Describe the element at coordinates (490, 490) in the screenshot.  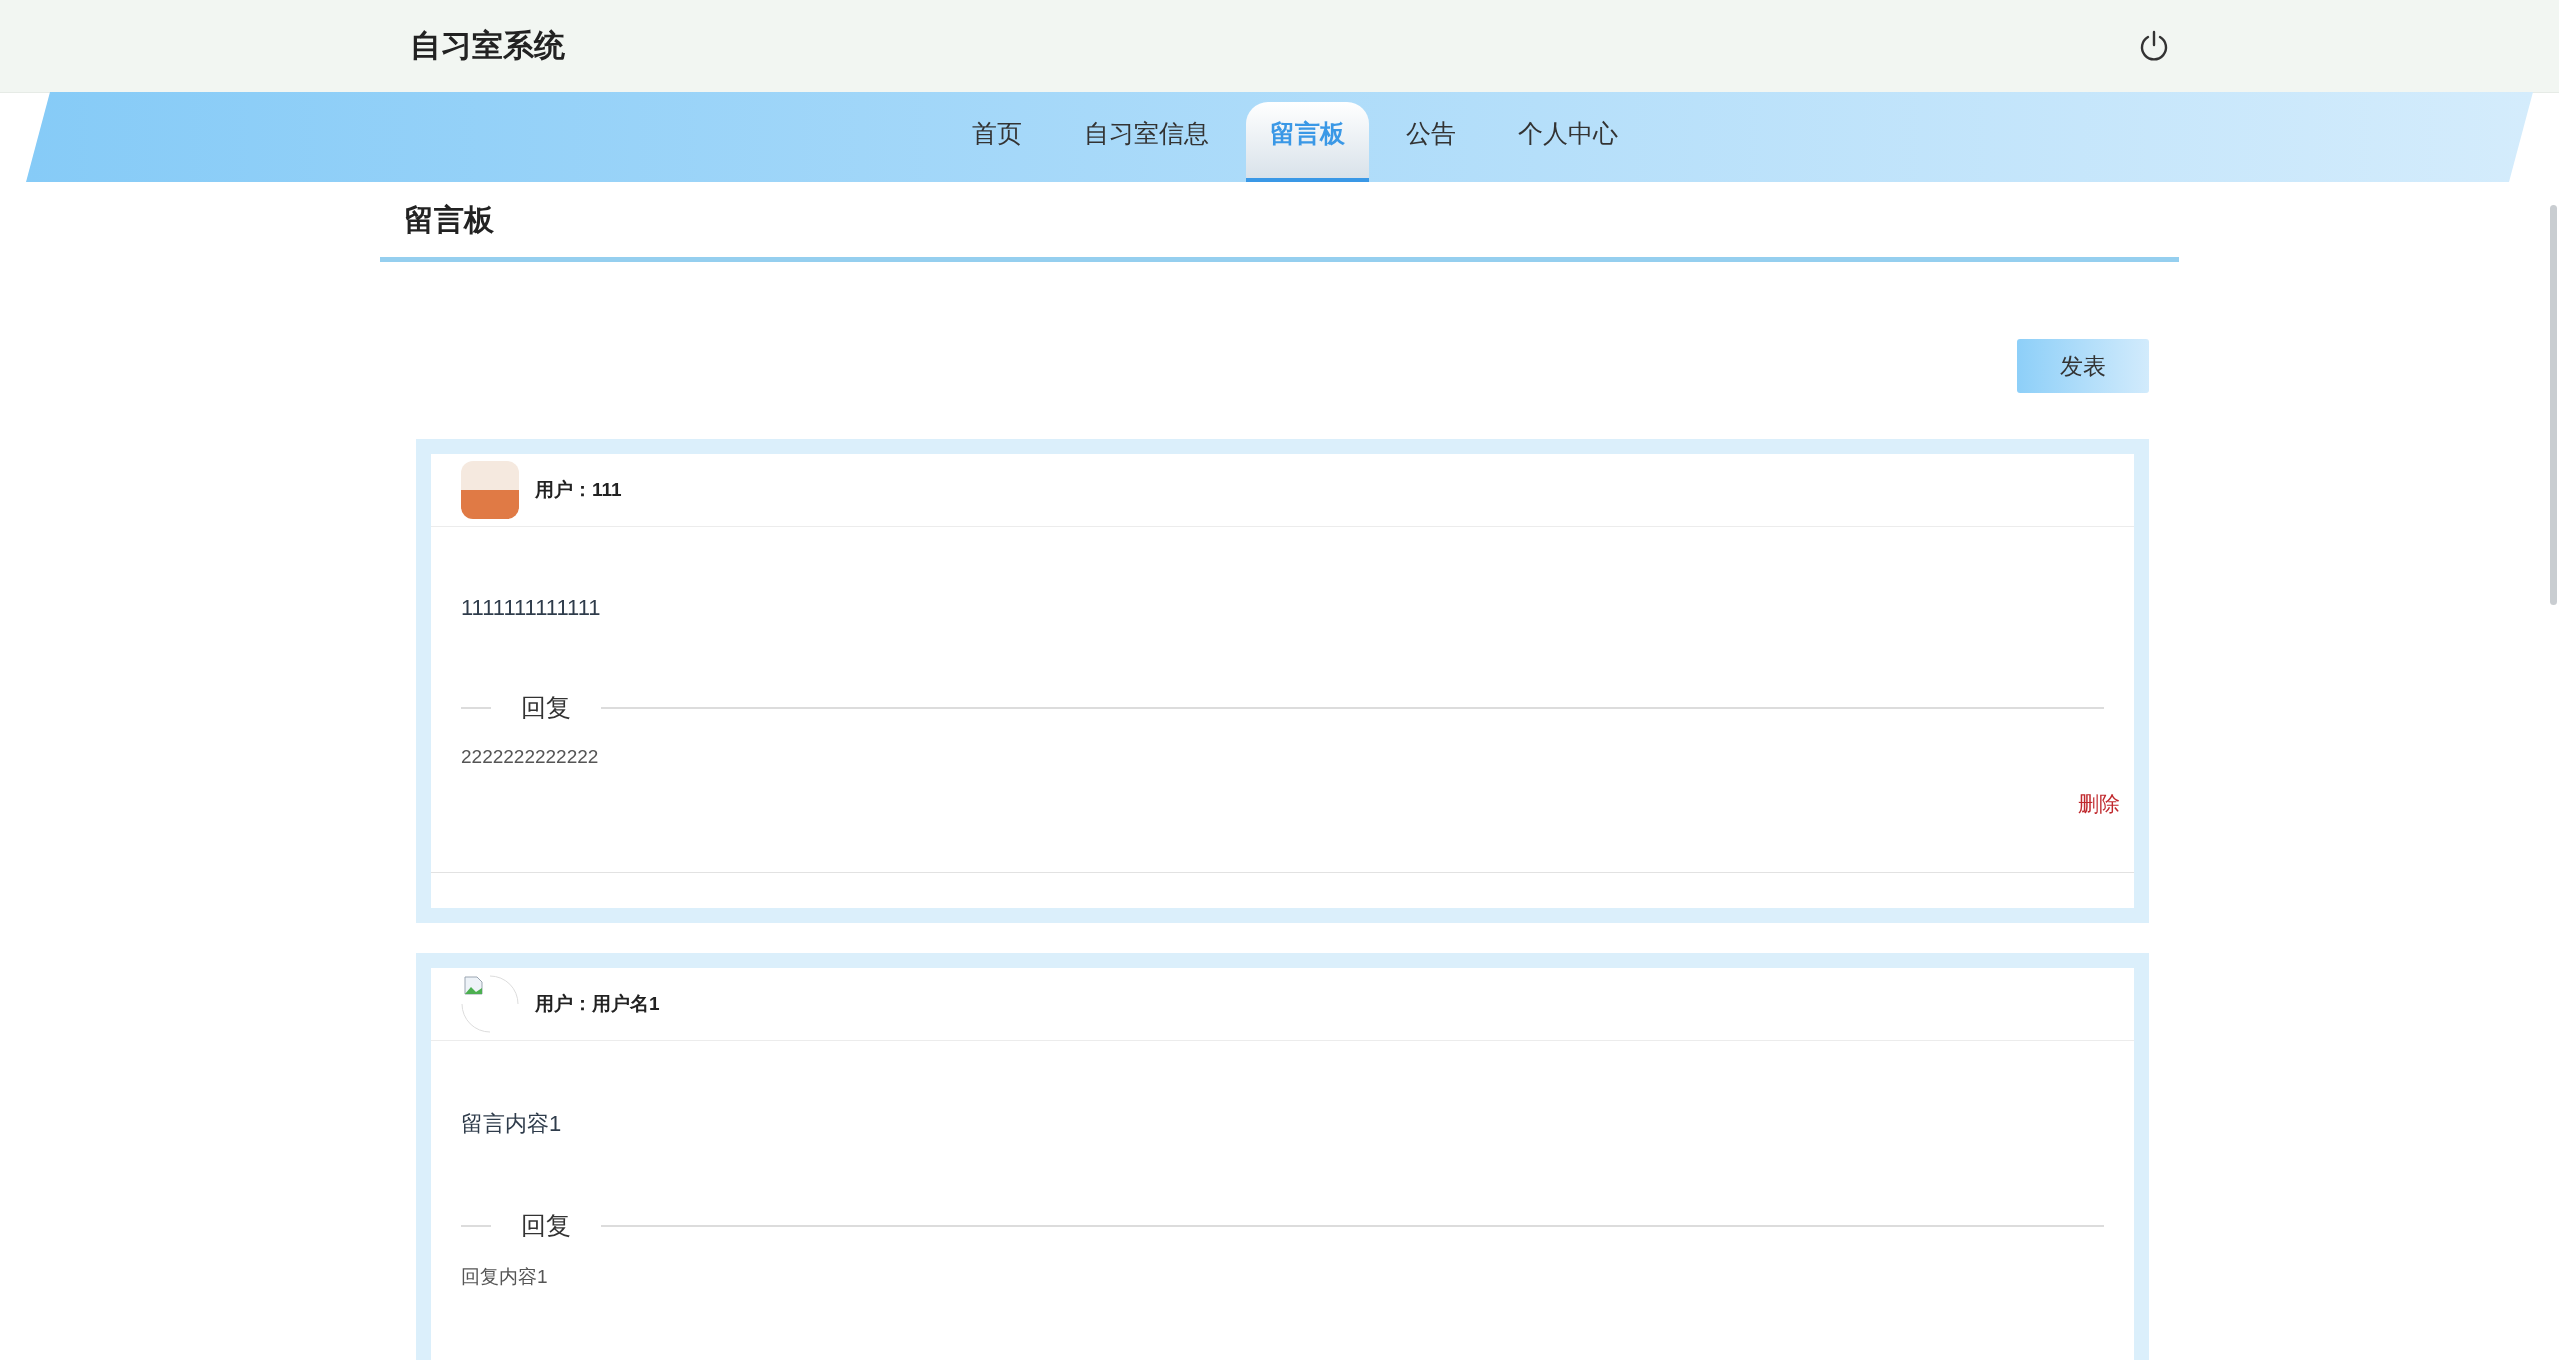
I see `avatar-placeholder` at that location.